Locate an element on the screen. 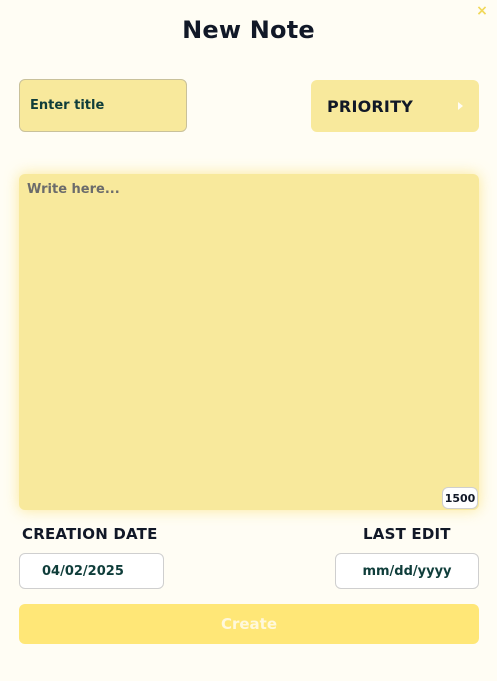 The width and height of the screenshot is (497, 681). creation-date-label: CREATION DATE is located at coordinates (90, 534).